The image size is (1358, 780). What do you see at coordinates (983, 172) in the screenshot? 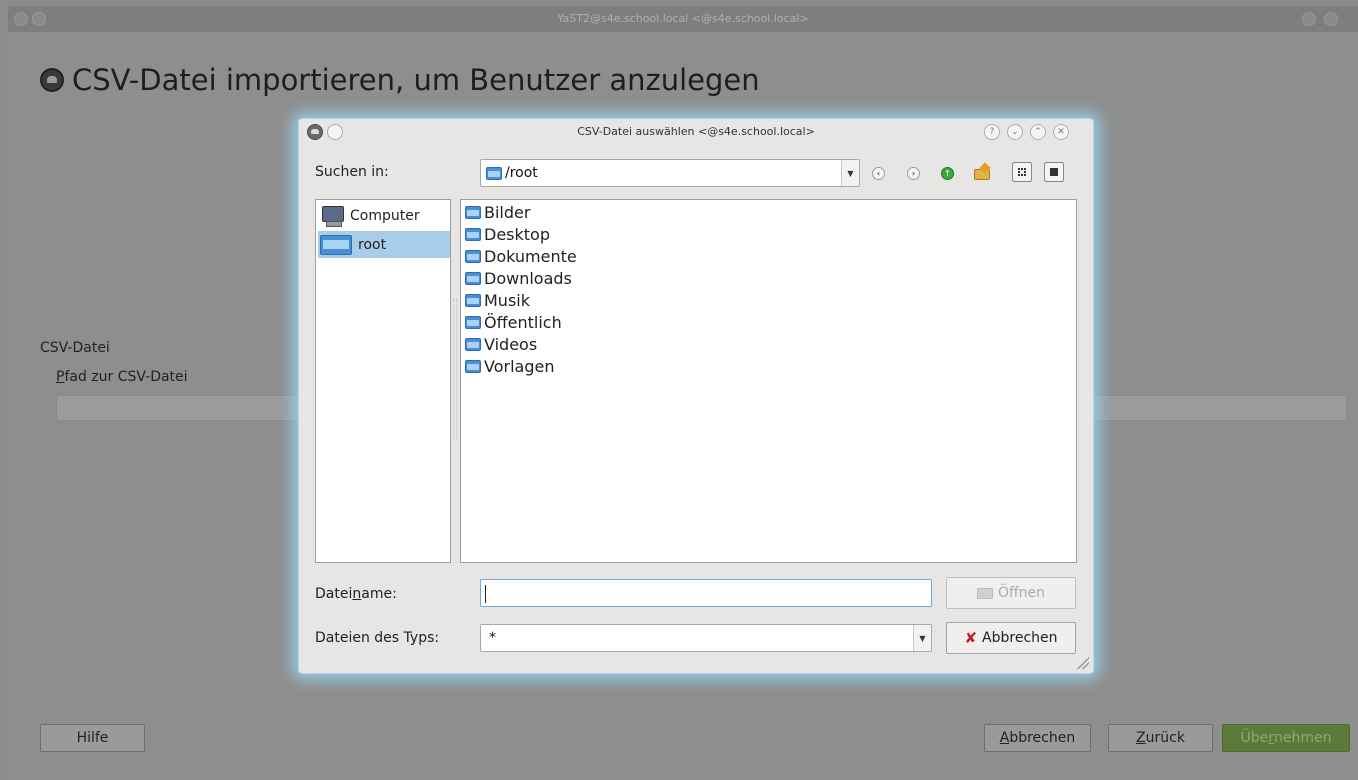
I see `new-folder-icon` at bounding box center [983, 172].